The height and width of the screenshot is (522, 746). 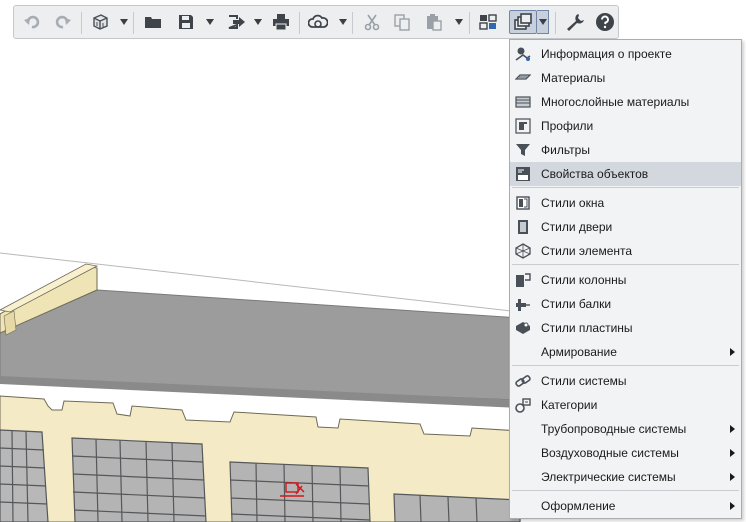 I want to click on scissors-icon, so click(x=372, y=22).